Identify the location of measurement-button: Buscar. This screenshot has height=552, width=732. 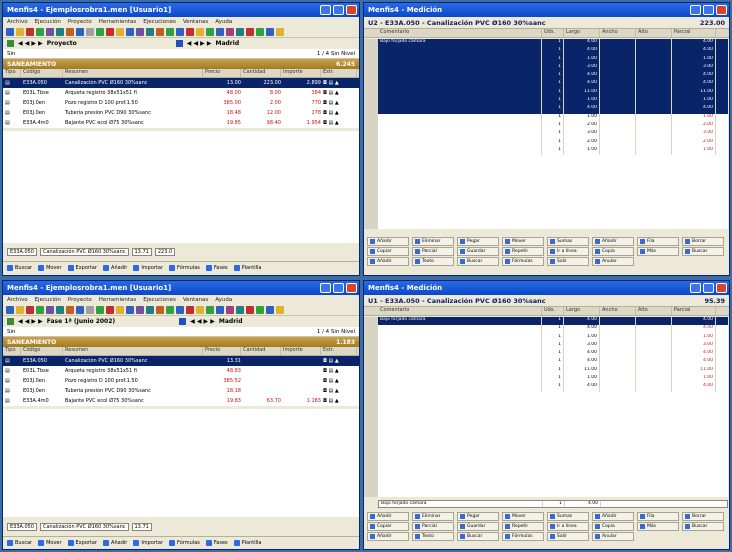
(703, 526).